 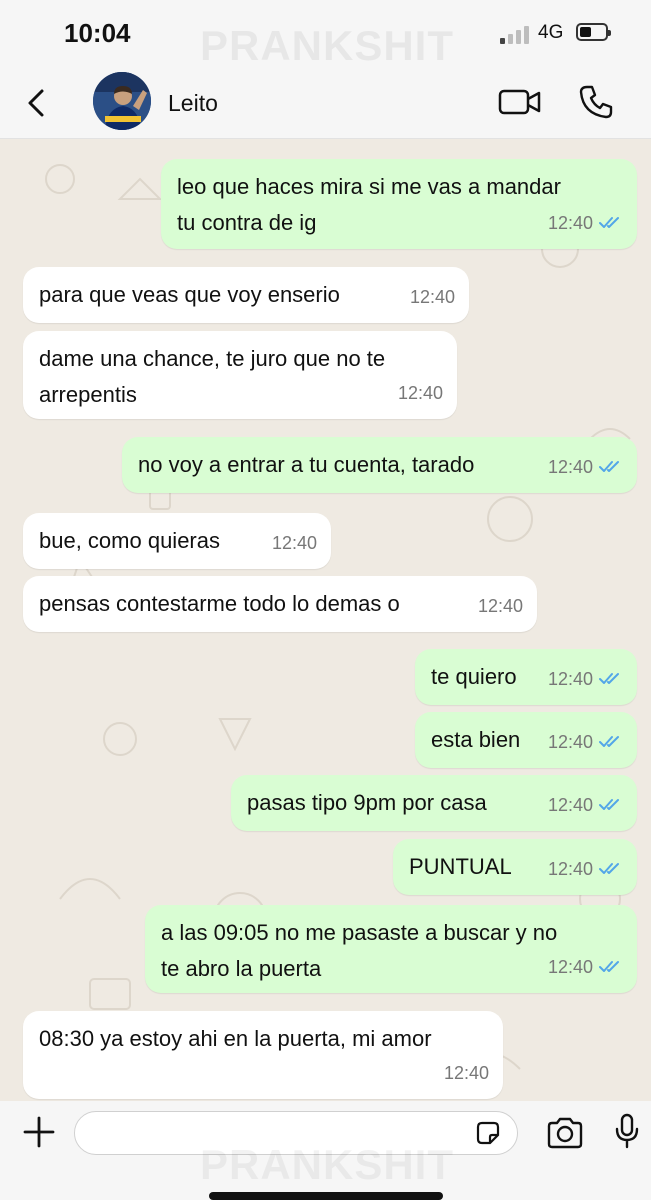 What do you see at coordinates (97, 33) in the screenshot?
I see `clock: 10:04` at bounding box center [97, 33].